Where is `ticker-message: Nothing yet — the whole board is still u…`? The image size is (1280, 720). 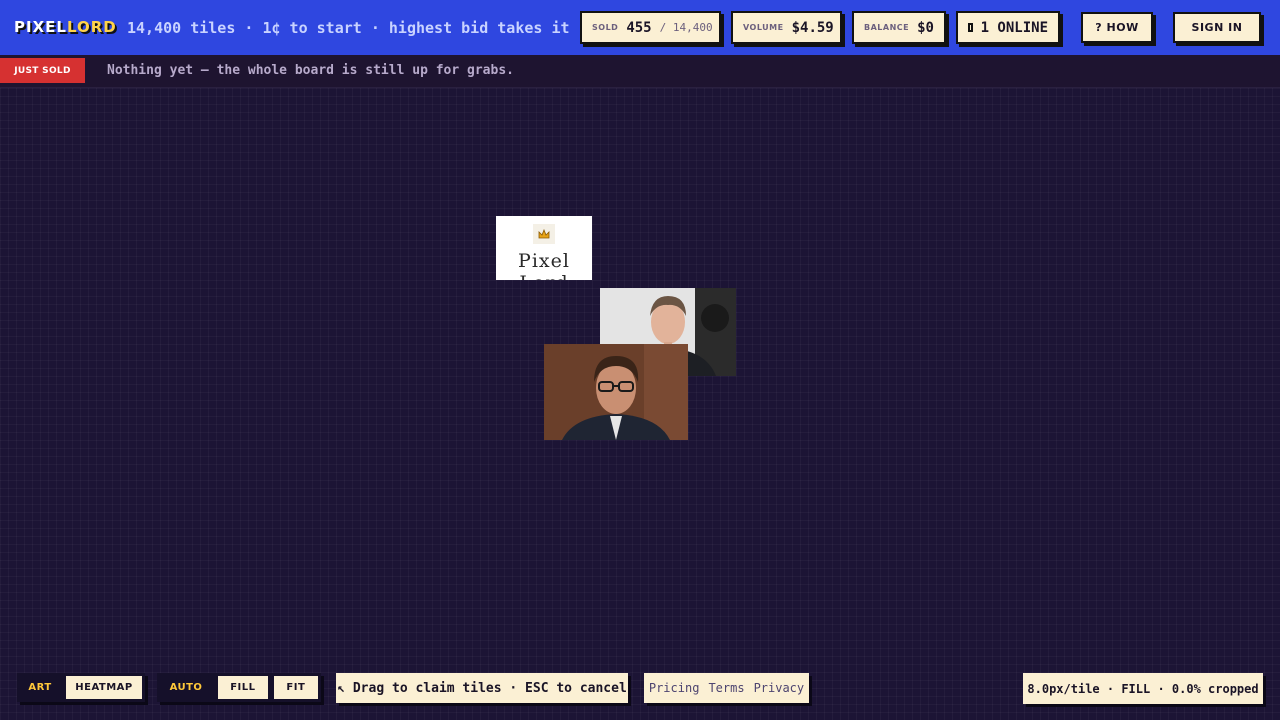 ticker-message: Nothing yet — the whole board is still u… is located at coordinates (310, 70).